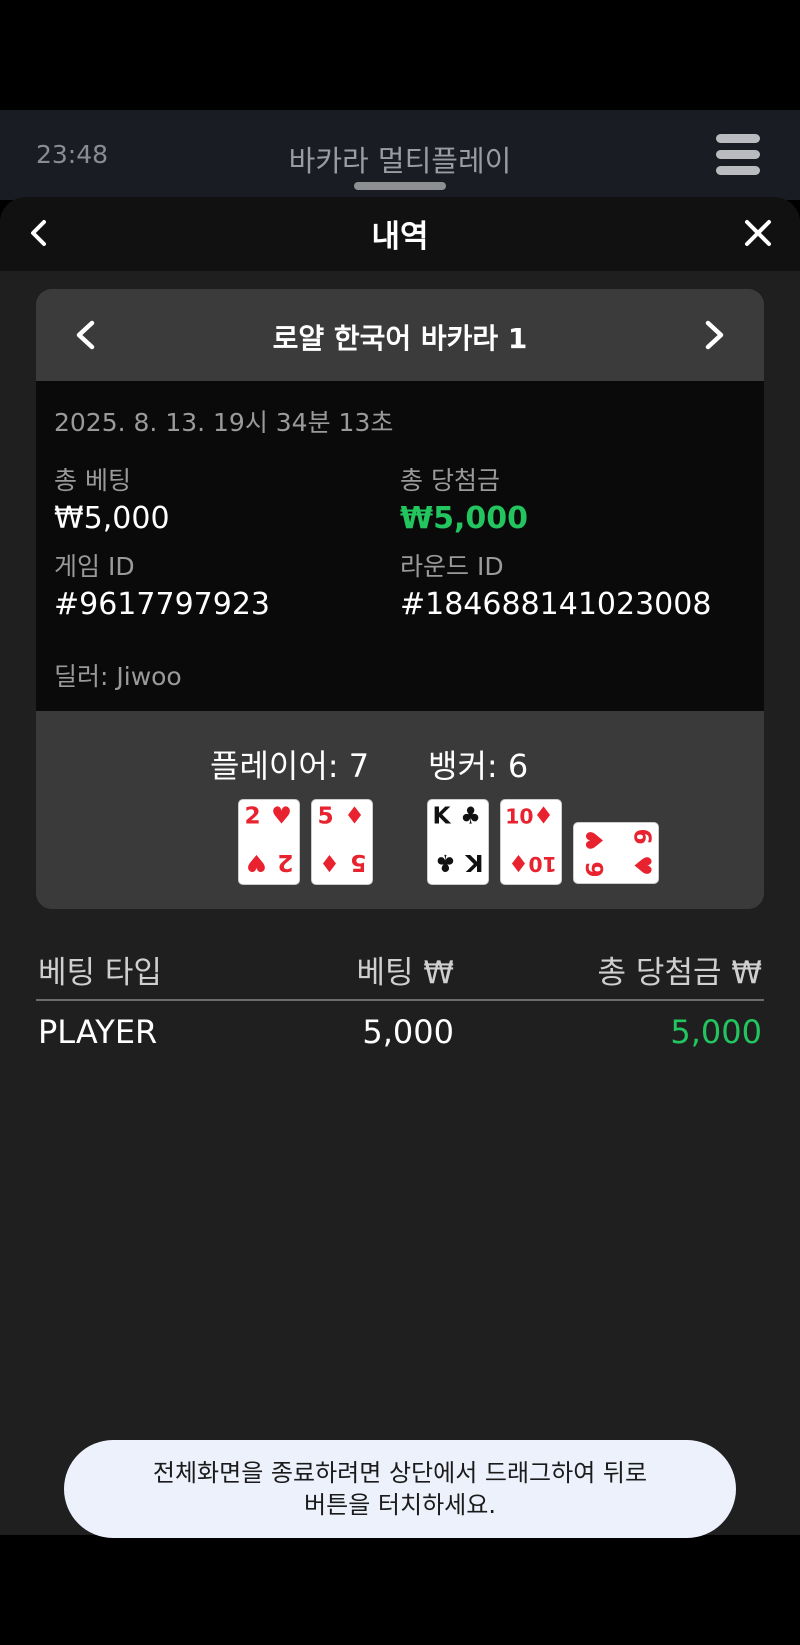  What do you see at coordinates (94, 566) in the screenshot?
I see `game-id-label: 게임 ID` at bounding box center [94, 566].